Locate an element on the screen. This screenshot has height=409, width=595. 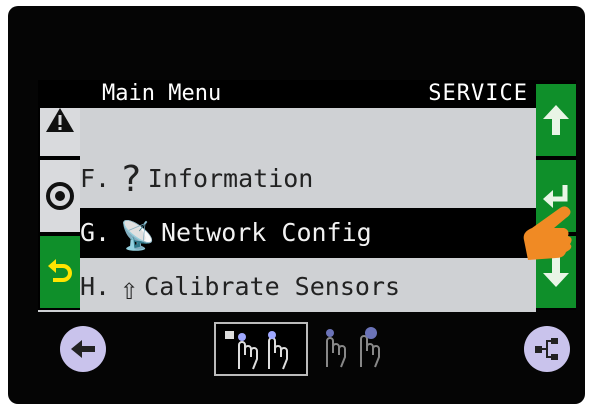
arrow-up-icon is located at coordinates (556, 120).